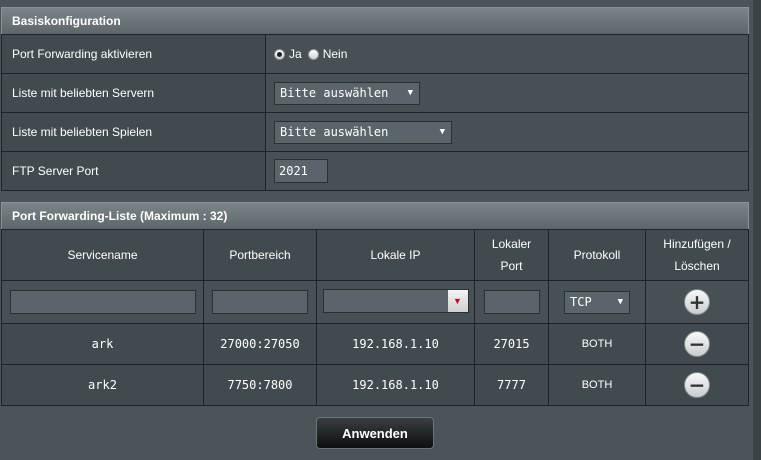  Describe the element at coordinates (375, 216) in the screenshot. I see `pf-list-header: Port Forwarding-Liste (Maximum : 32)` at that location.